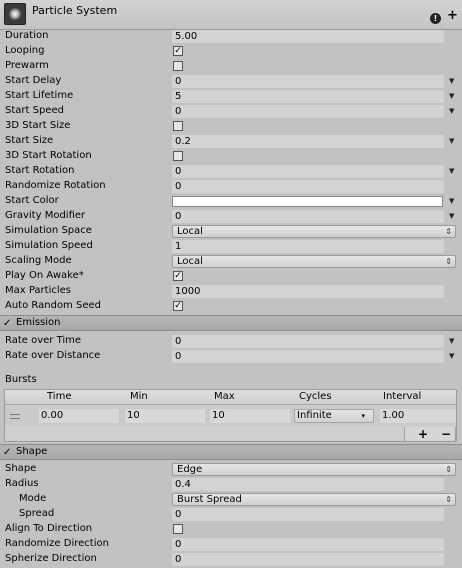  I want to click on bursts-col-interval: Interval, so click(402, 396).